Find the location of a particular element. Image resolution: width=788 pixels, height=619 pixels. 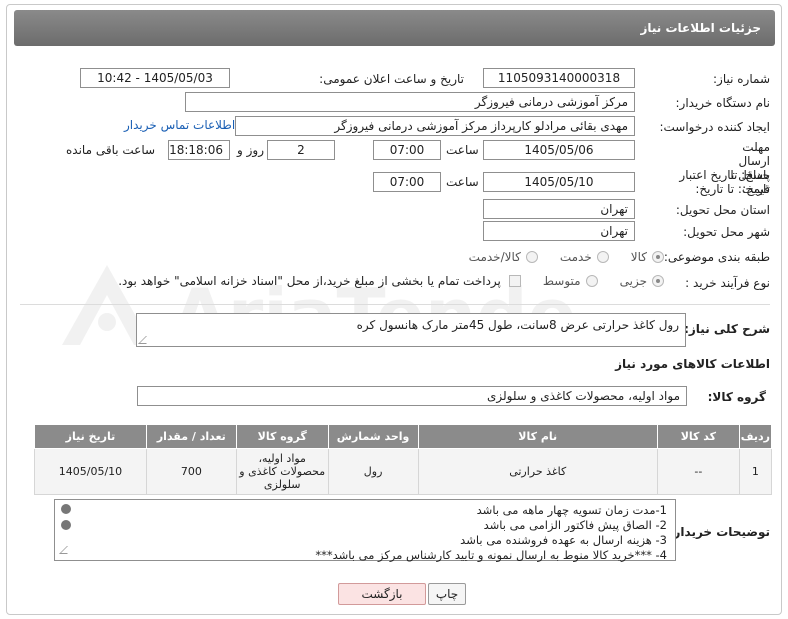

delivery-province-field: تهران is located at coordinates (559, 209).